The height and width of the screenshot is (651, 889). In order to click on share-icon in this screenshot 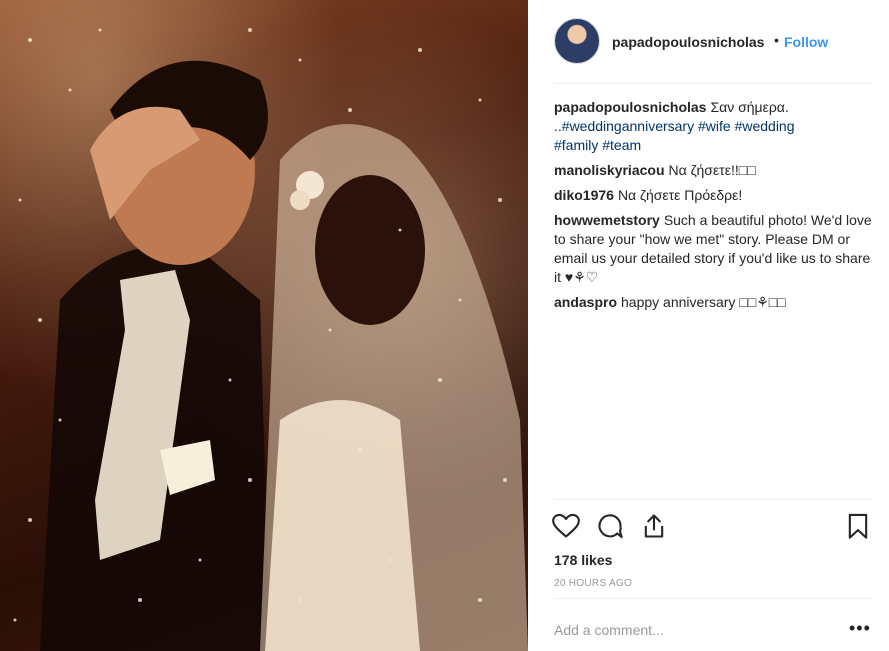, I will do `click(654, 528)`.